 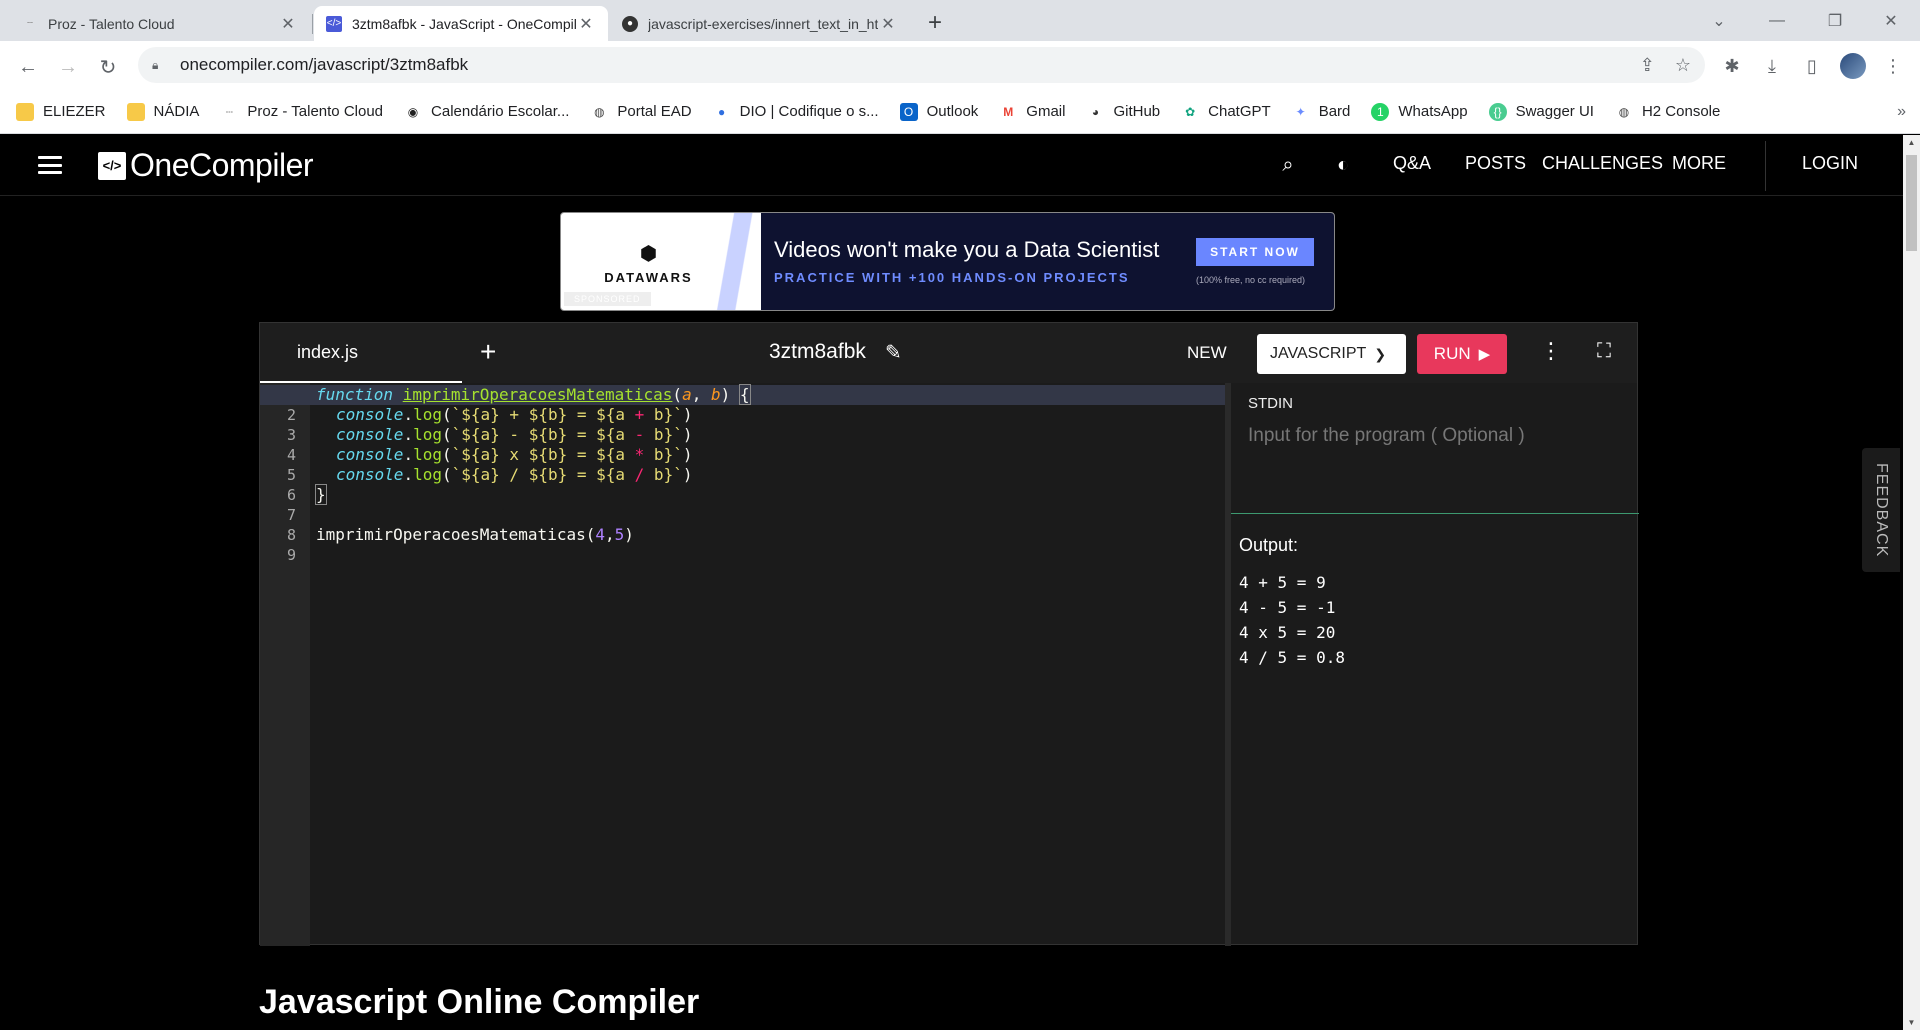 What do you see at coordinates (1699, 163) in the screenshot?
I see `nav-link-more: MORE` at bounding box center [1699, 163].